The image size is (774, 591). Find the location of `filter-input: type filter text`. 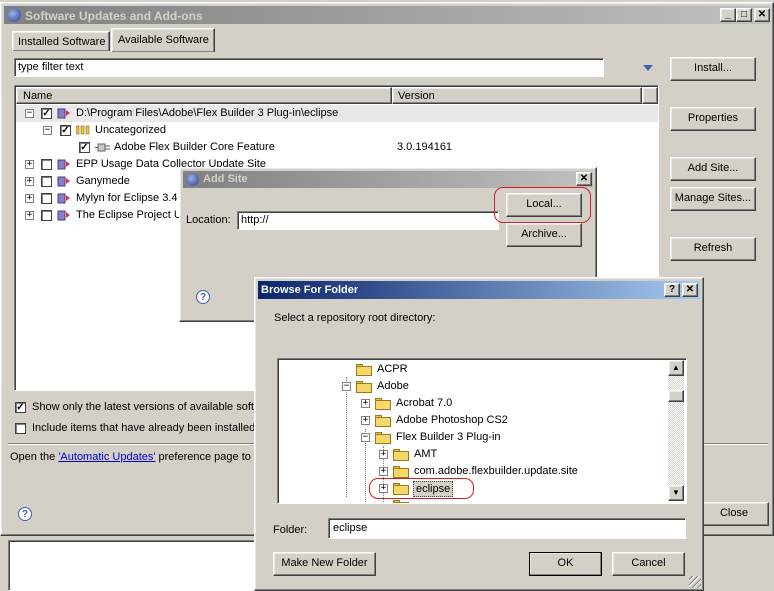

filter-input: type filter text is located at coordinates (309, 67).